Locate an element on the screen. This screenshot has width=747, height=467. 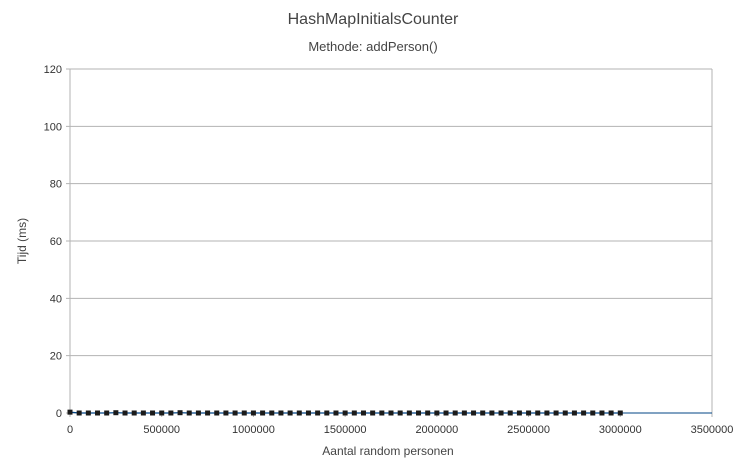
x-tick-label: 2000000 is located at coordinates (436, 430).